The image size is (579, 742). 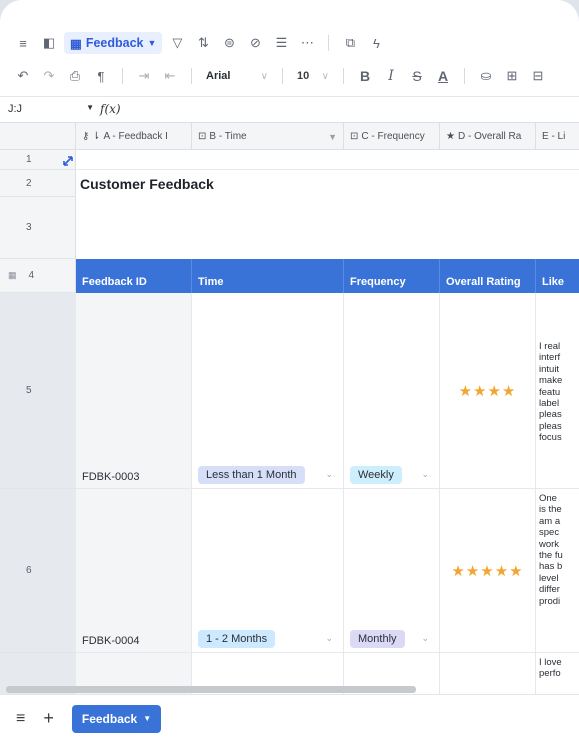 I want to click on column-header-a: ⚷ ⇂ A - Feedback I, so click(x=134, y=136).